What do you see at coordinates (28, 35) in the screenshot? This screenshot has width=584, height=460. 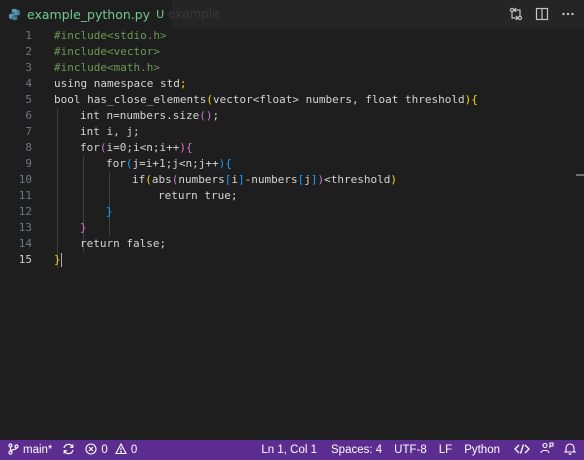 I see `line-number: 1` at bounding box center [28, 35].